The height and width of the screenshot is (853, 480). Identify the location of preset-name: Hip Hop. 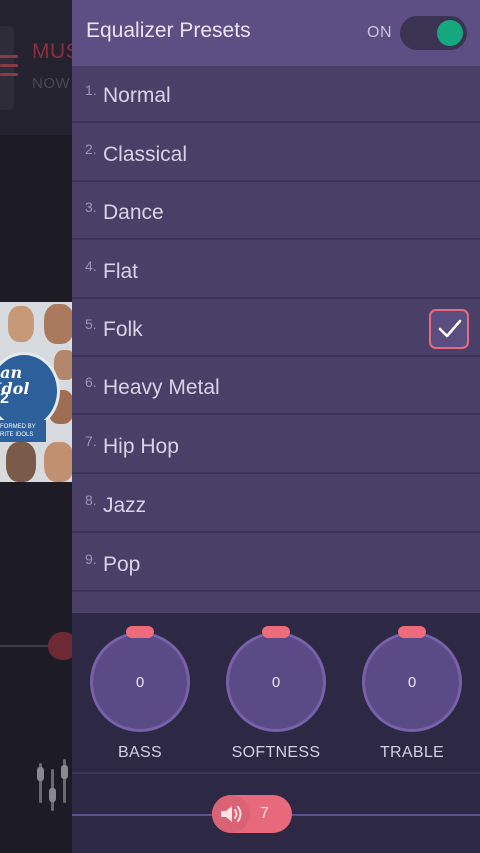
(141, 446).